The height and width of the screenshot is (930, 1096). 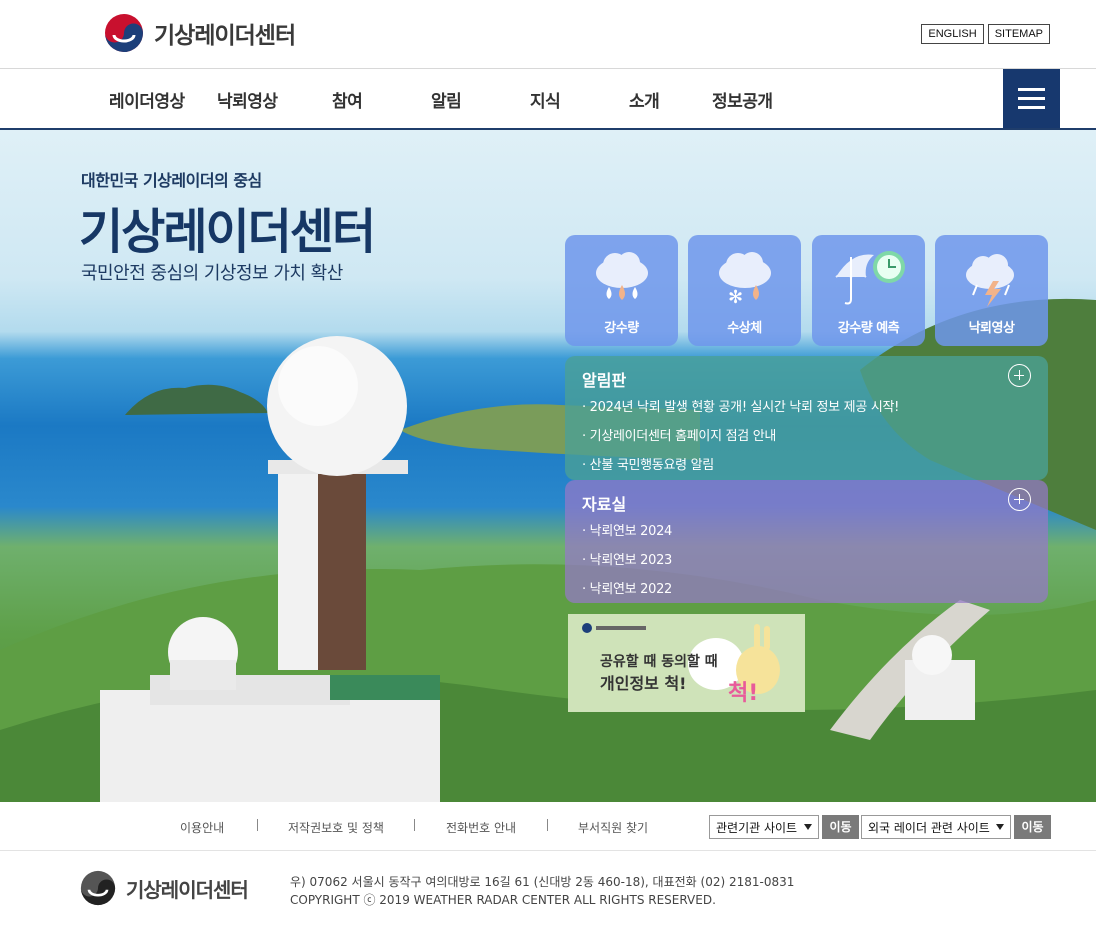 I want to click on tile-precipitation: 강수량, so click(x=621, y=290).